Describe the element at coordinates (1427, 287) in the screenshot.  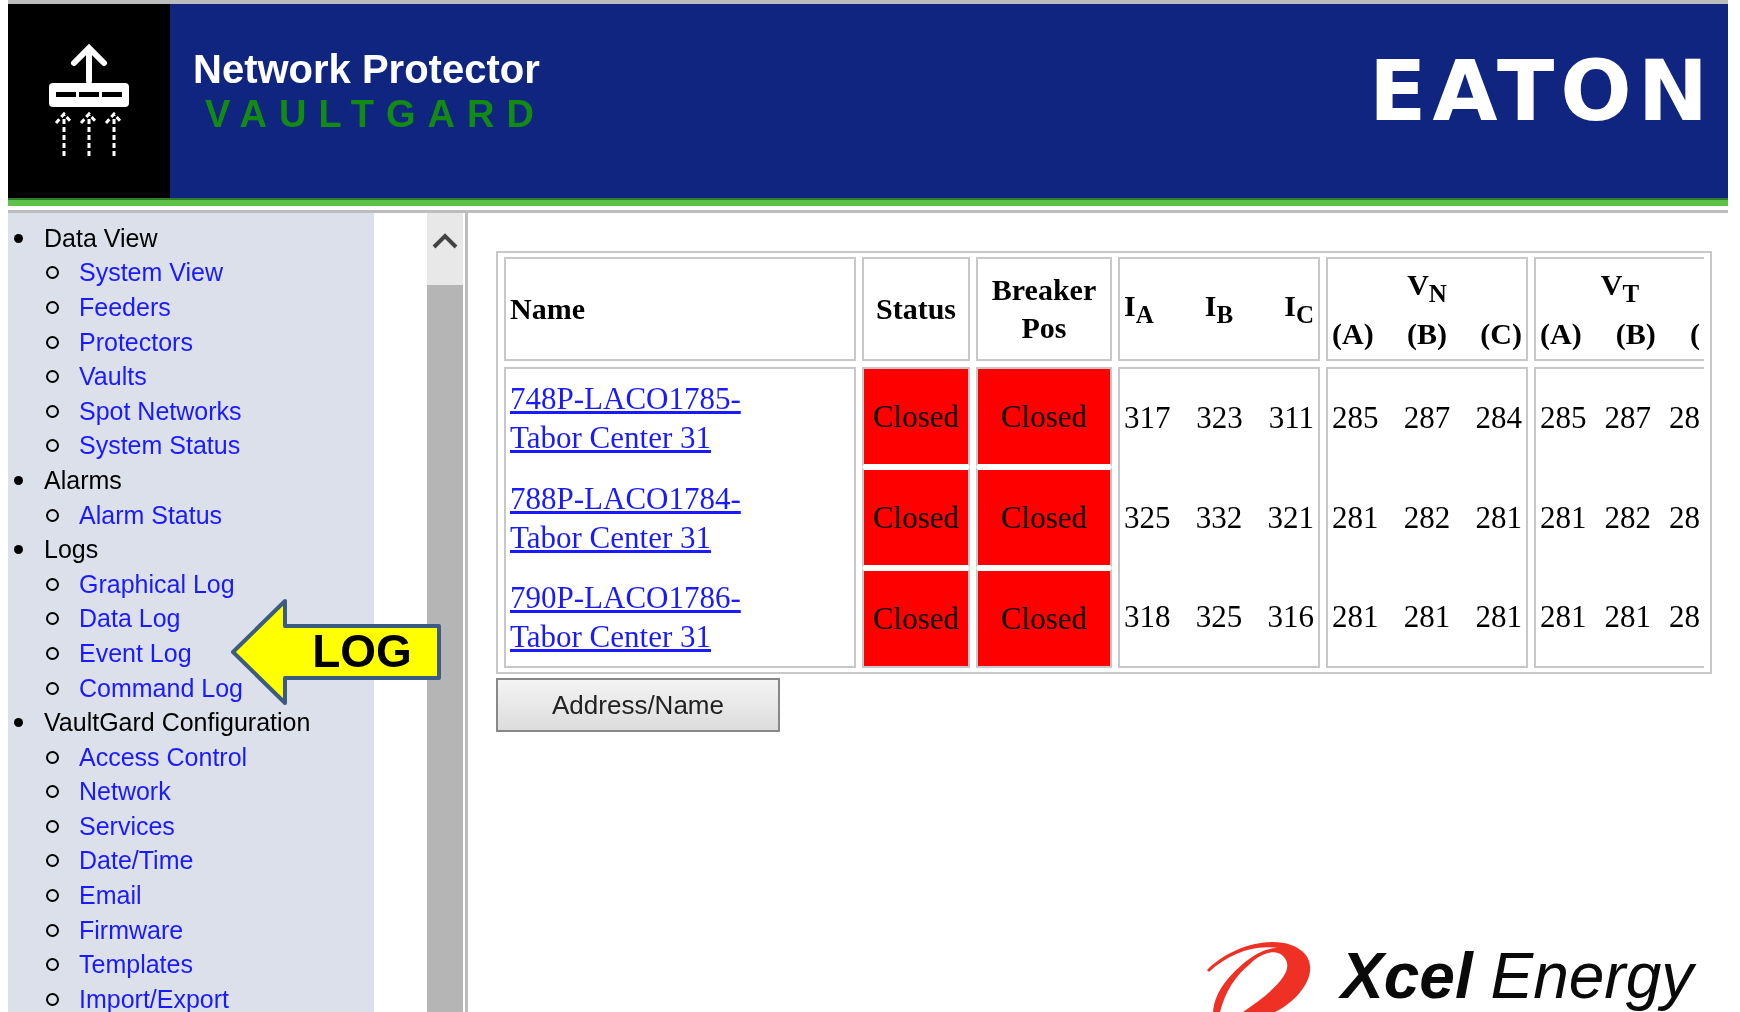
I see `column-header: V$_{N}$` at that location.